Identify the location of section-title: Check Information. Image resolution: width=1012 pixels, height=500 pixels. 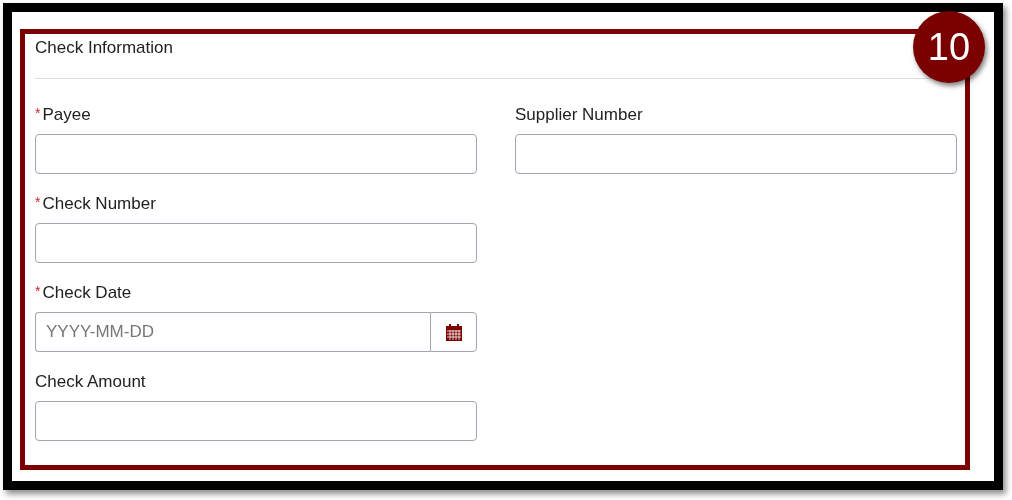
(104, 47).